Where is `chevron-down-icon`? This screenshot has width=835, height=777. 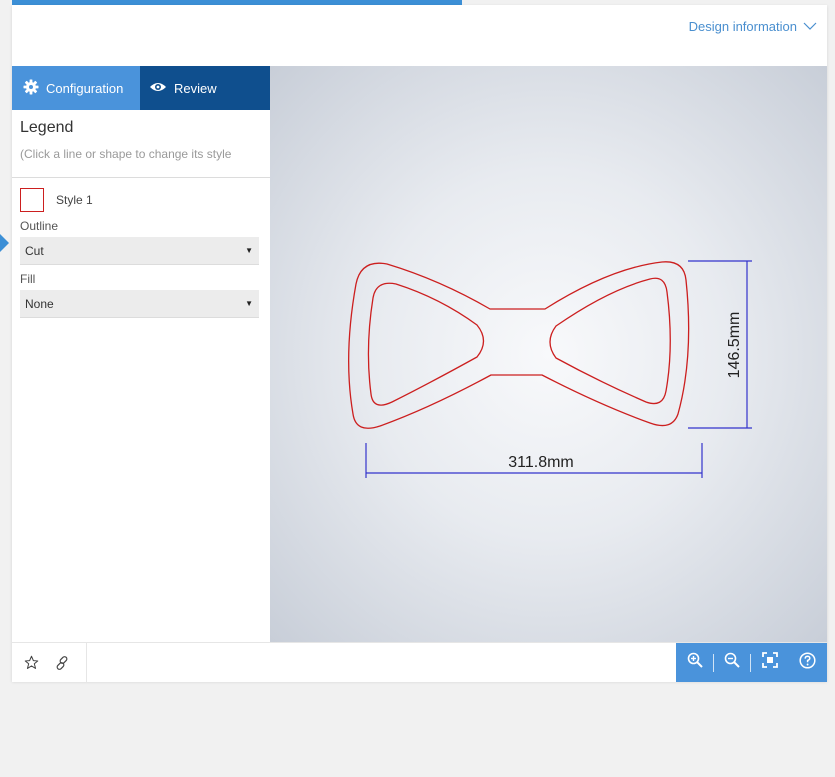 chevron-down-icon is located at coordinates (810, 26).